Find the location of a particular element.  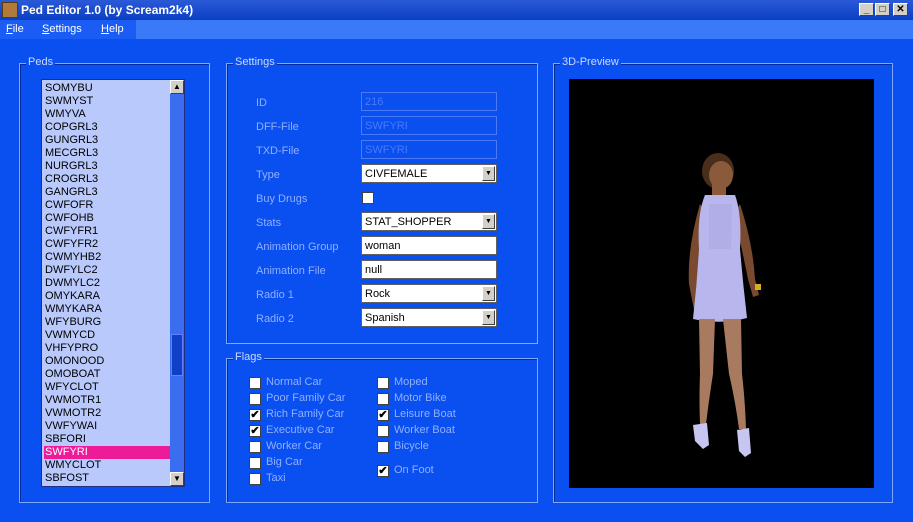

buy-drugs-checkbox is located at coordinates (368, 198).